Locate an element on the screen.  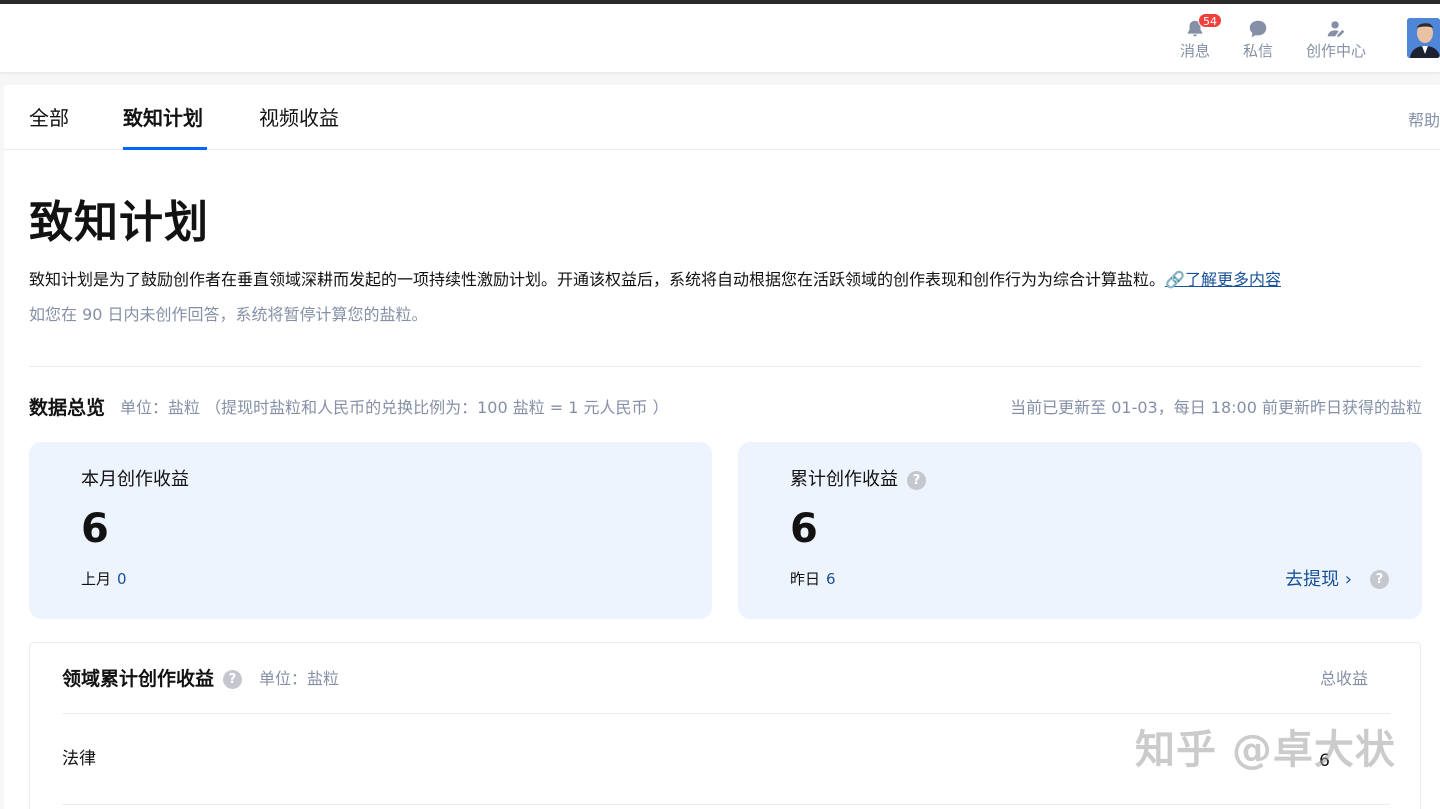
tab-video-earnings: 视频收益 is located at coordinates (299, 118).